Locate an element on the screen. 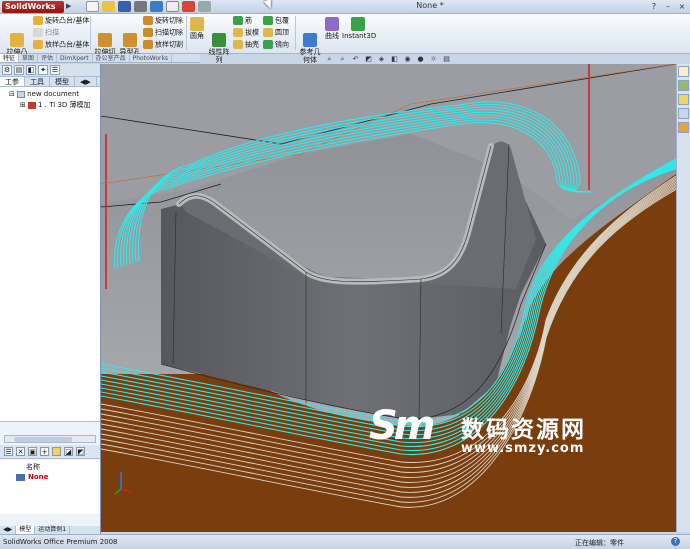 The height and width of the screenshot is (549, 690). tab-photoworks: PhotoWorks is located at coordinates (151, 58).